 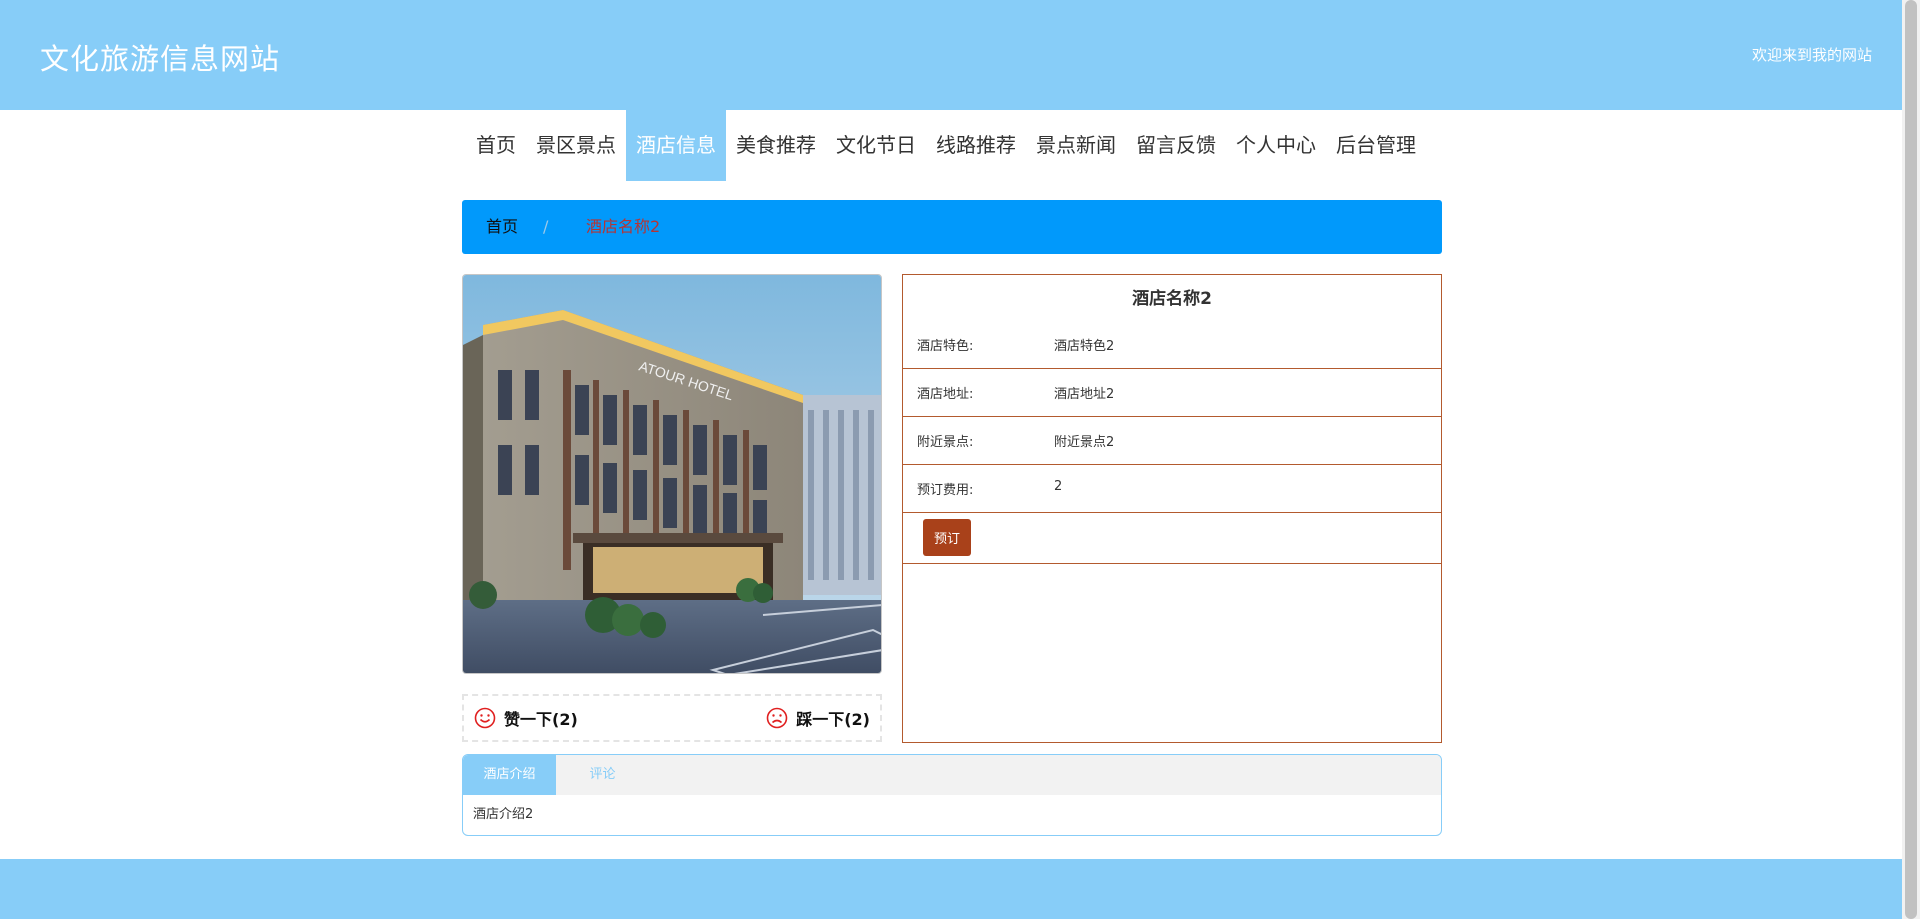 I want to click on nav-item-food: 美食推荐, so click(x=776, y=145).